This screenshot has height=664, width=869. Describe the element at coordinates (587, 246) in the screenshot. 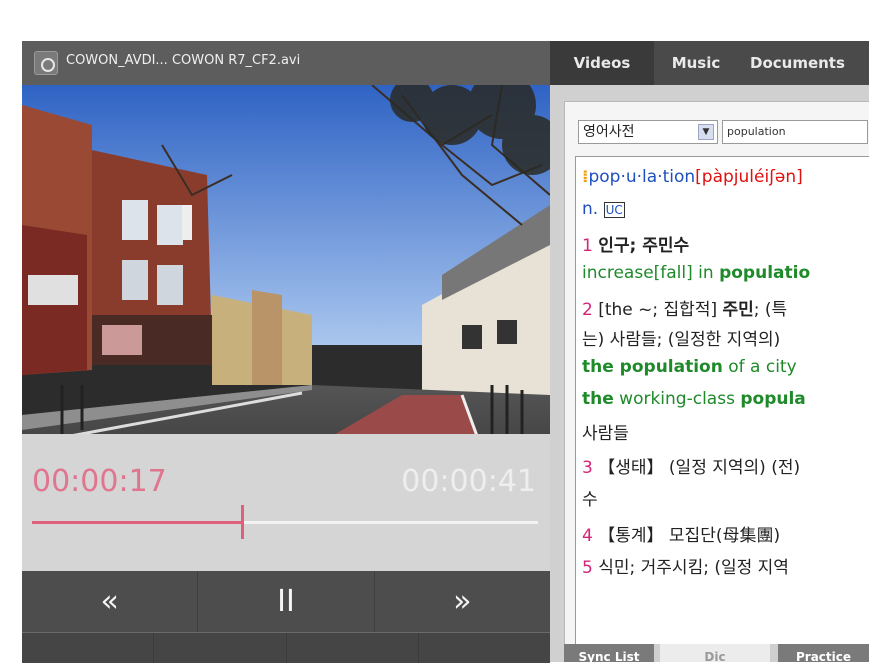

I see `def-number: 1` at that location.